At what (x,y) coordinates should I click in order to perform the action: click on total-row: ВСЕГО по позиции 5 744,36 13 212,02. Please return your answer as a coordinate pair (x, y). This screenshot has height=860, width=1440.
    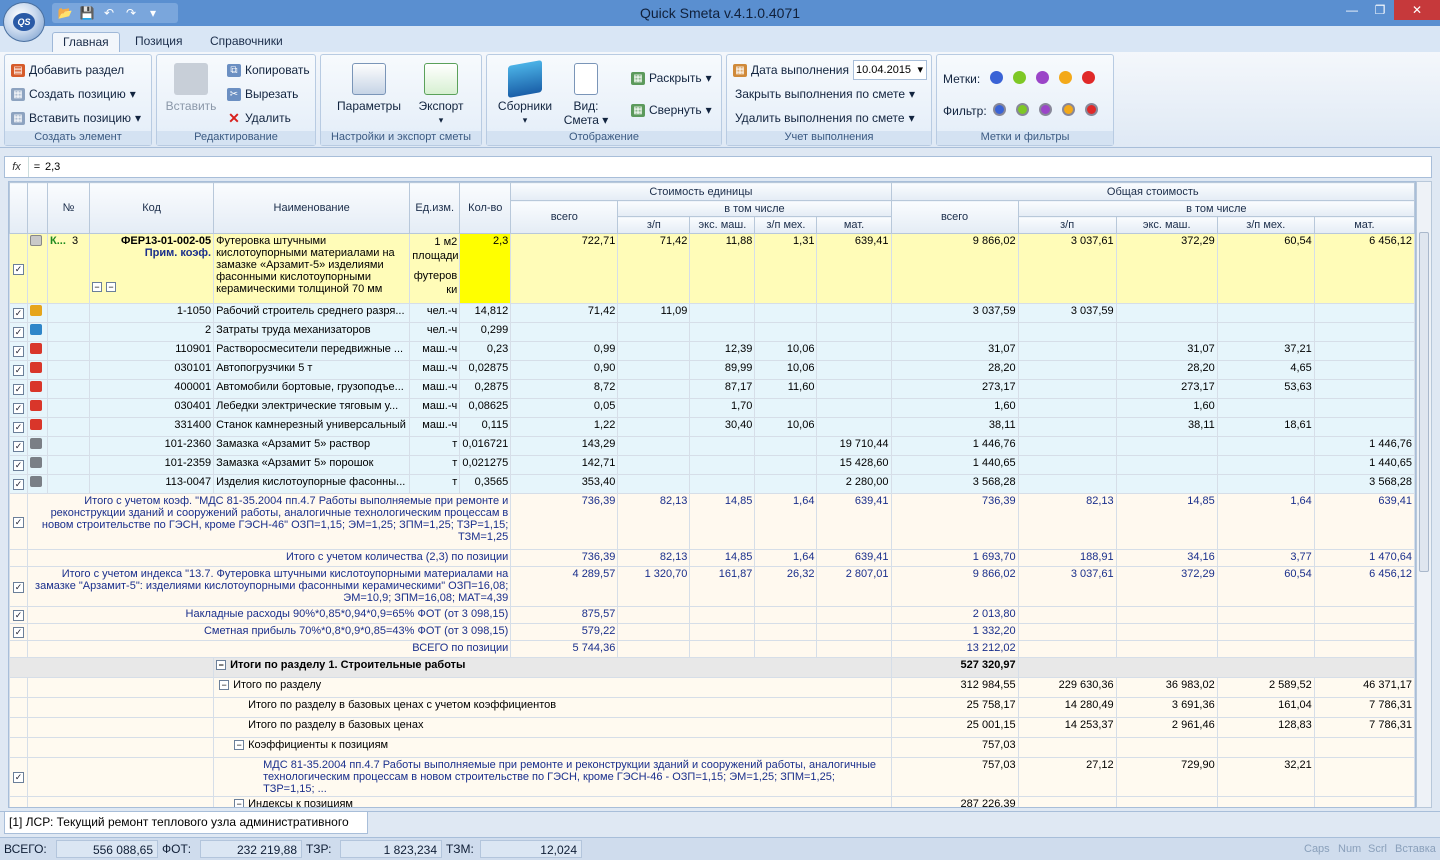
    Looking at the image, I should click on (712, 649).